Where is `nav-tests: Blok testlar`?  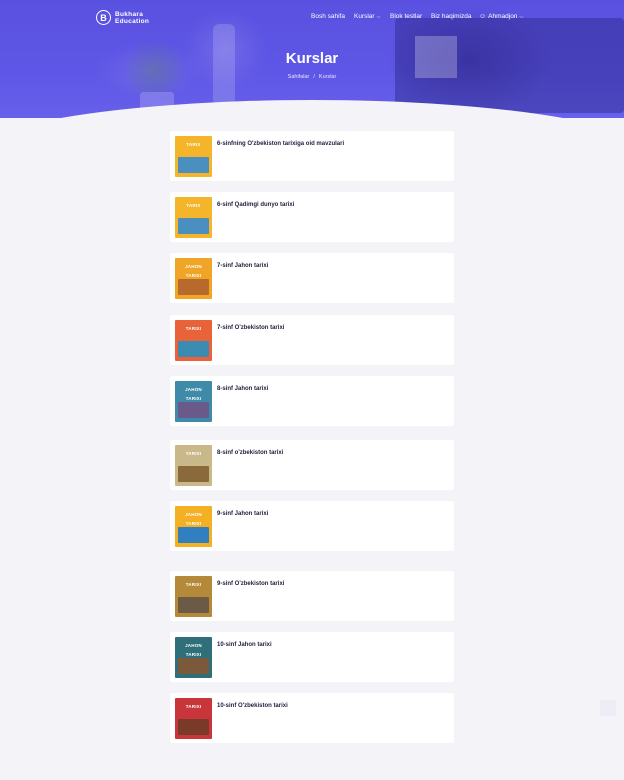 nav-tests: Blok testlar is located at coordinates (406, 16).